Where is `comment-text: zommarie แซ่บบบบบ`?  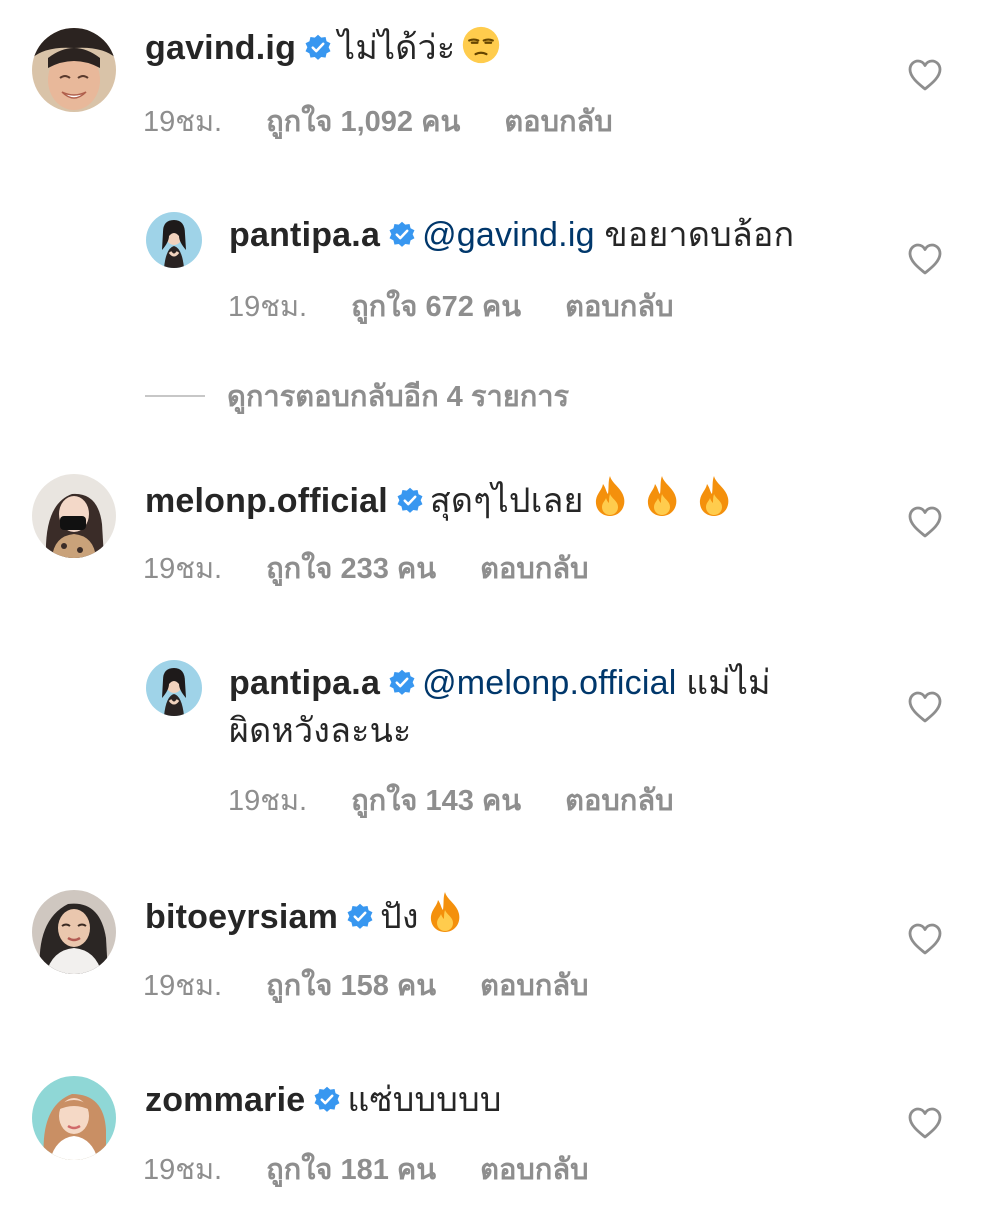 comment-text: zommarie แซ่บบบบบ is located at coordinates (323, 1100).